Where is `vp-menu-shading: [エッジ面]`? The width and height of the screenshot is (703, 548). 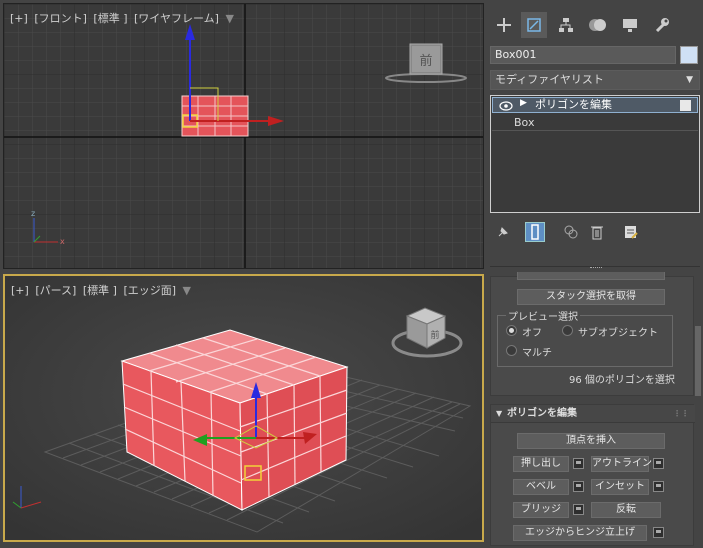
vp-menu-shading: [エッジ面] is located at coordinates (149, 290).